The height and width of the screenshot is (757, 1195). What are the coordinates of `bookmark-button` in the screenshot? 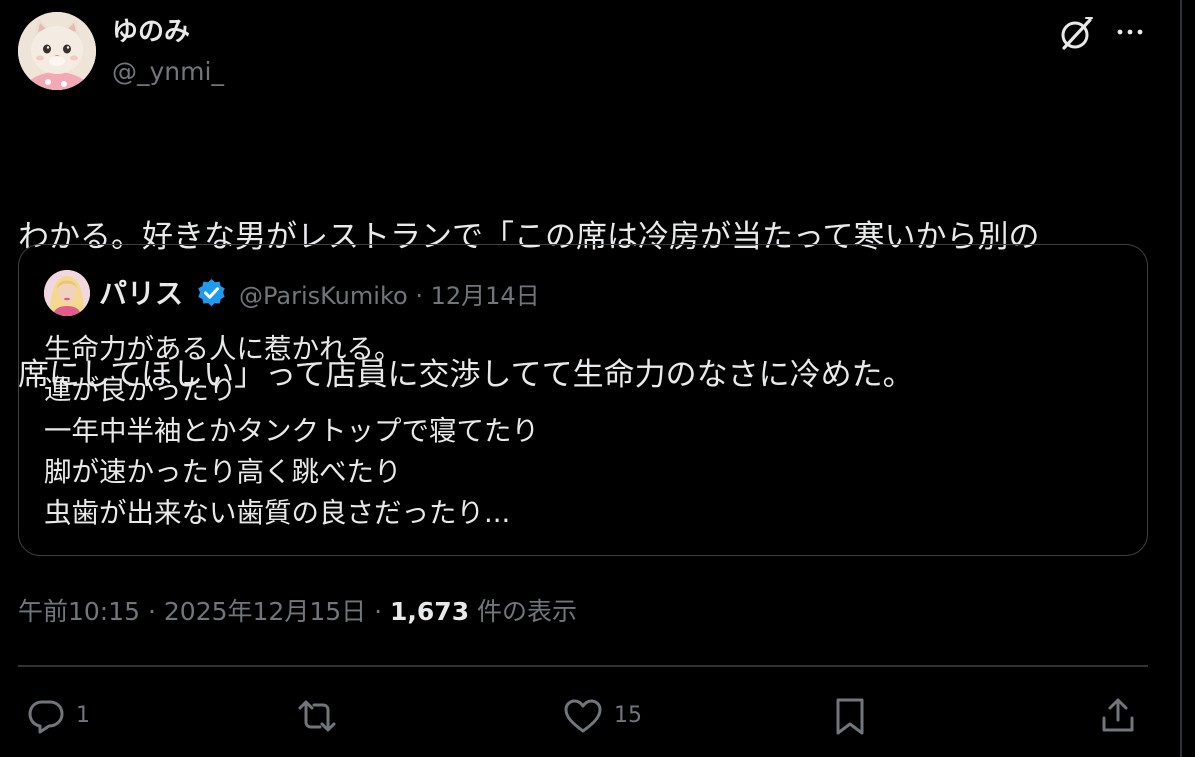 It's located at (850, 716).